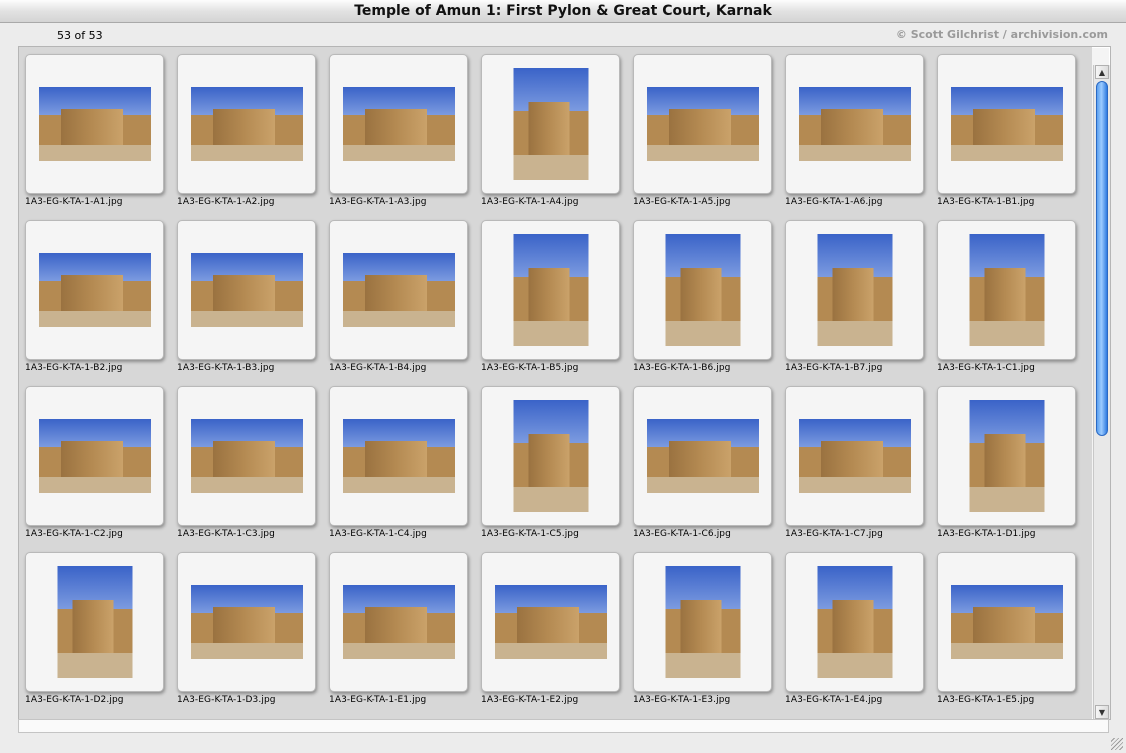 The image size is (1126, 753). I want to click on thumbnail-filename: 1A3-EG-K-TA-1-C4.jpg, so click(378, 534).